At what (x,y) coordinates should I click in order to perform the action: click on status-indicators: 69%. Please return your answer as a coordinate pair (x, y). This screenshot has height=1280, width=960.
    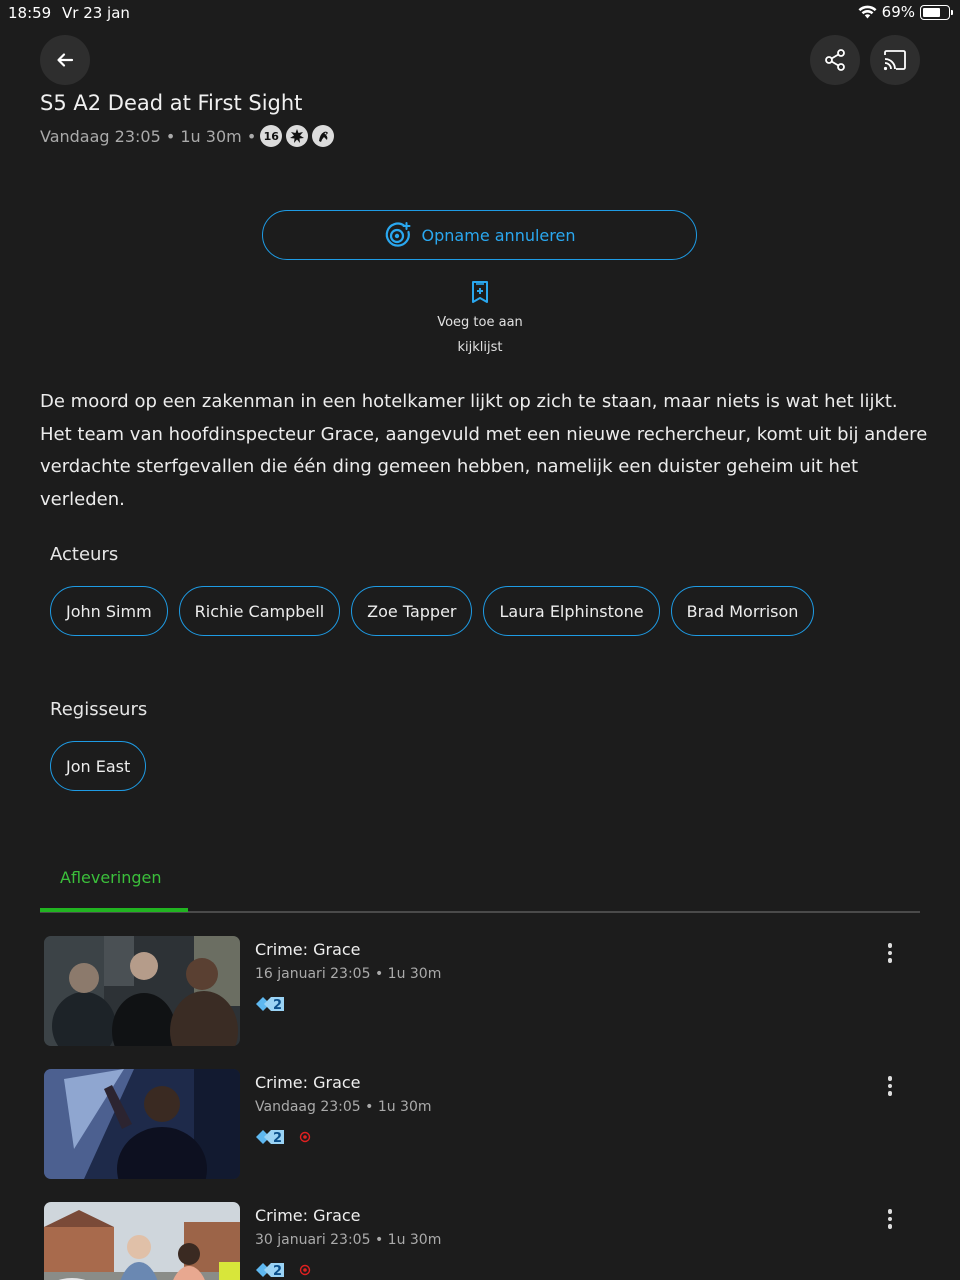
    Looking at the image, I should click on (905, 12).